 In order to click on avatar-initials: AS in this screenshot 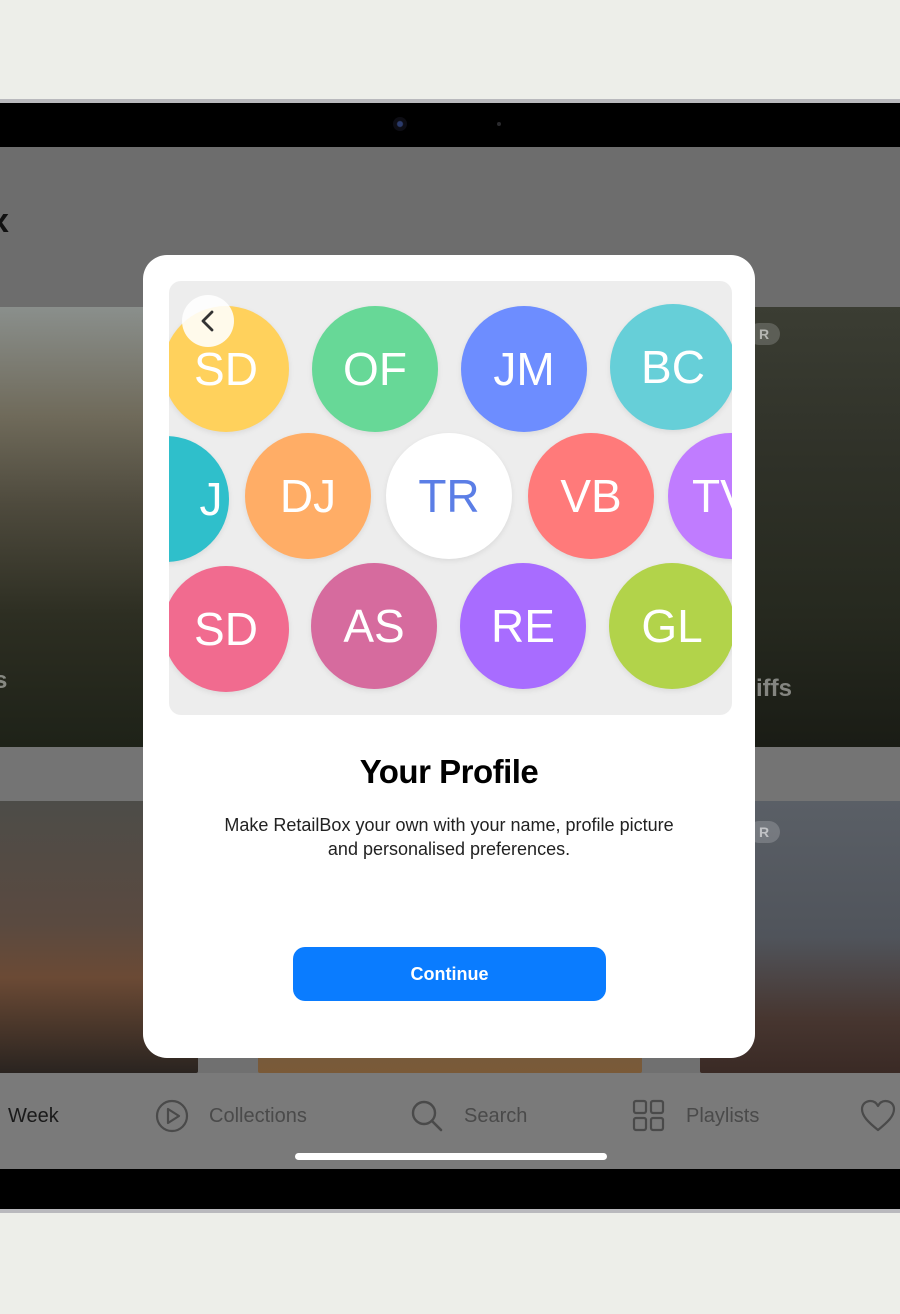, I will do `click(374, 626)`.